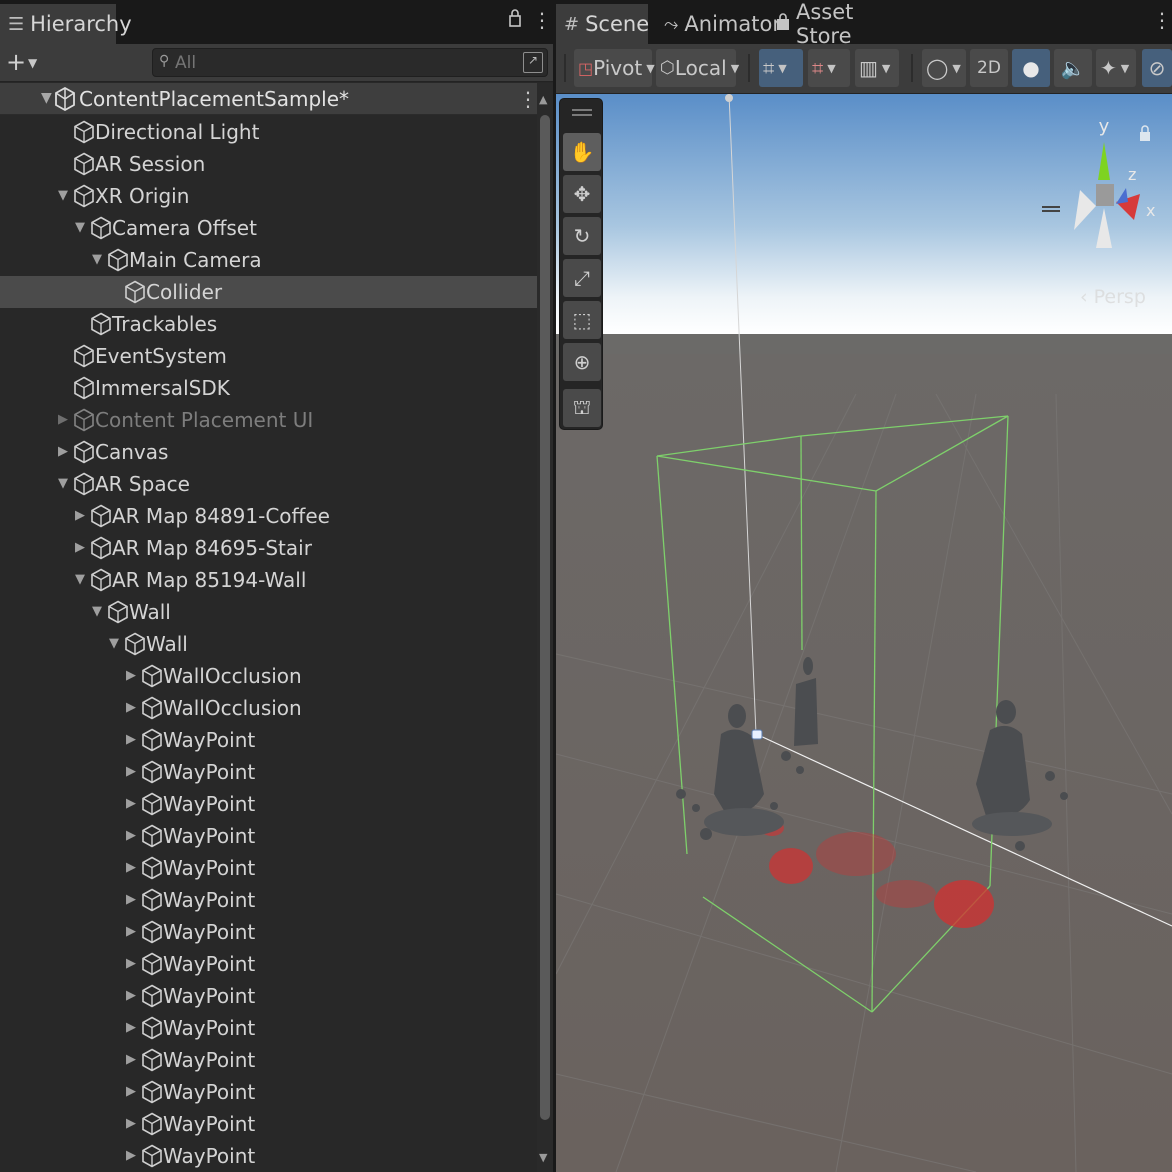  Describe the element at coordinates (533, 62) in the screenshot. I see `search-scope-icon: ↗` at that location.